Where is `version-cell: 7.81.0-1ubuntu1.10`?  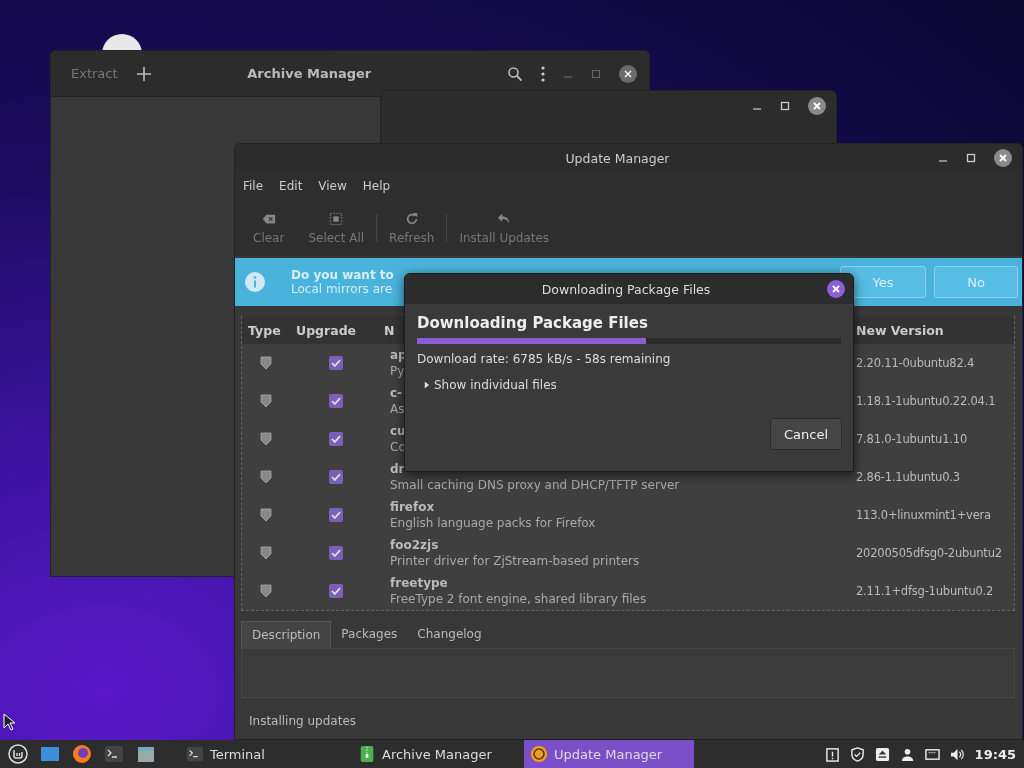
version-cell: 7.81.0-1ubuntu1.10 is located at coordinates (911, 439).